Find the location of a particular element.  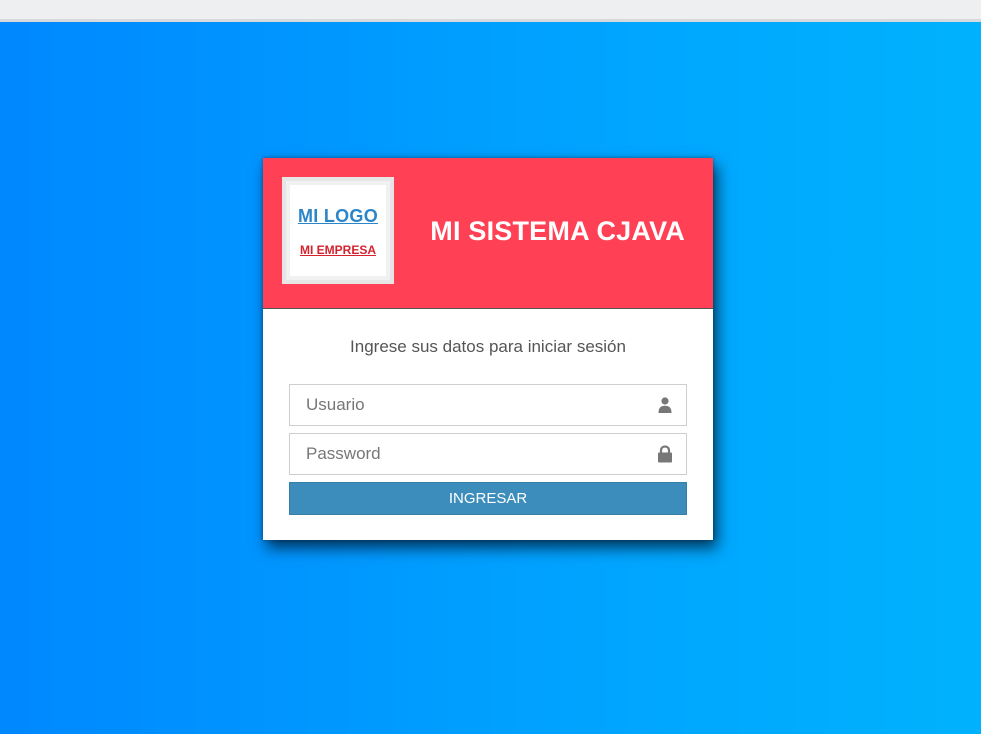

login-submit-button: INGRESAR is located at coordinates (488, 498).